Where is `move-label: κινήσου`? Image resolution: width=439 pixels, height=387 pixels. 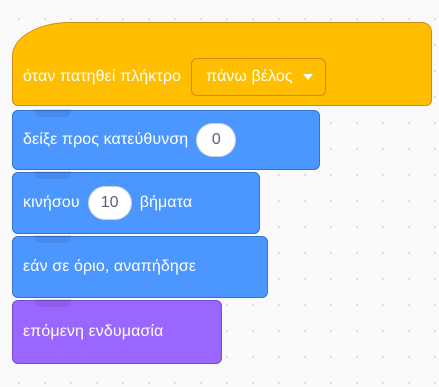 move-label: κινήσου is located at coordinates (51, 202).